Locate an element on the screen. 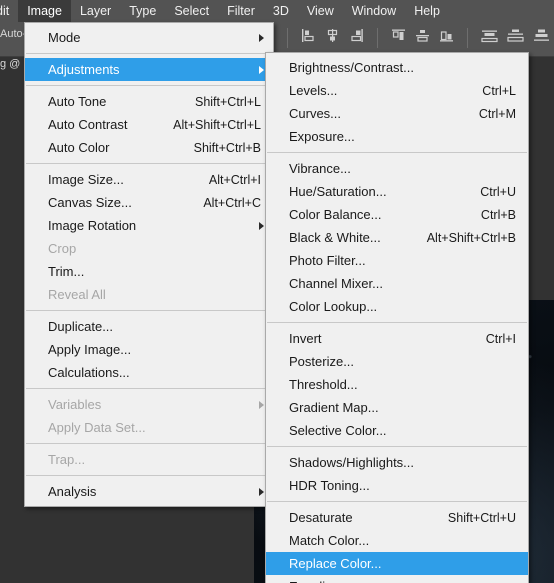  menu-item-curves: Curves... Ctrl+M is located at coordinates (397, 113).